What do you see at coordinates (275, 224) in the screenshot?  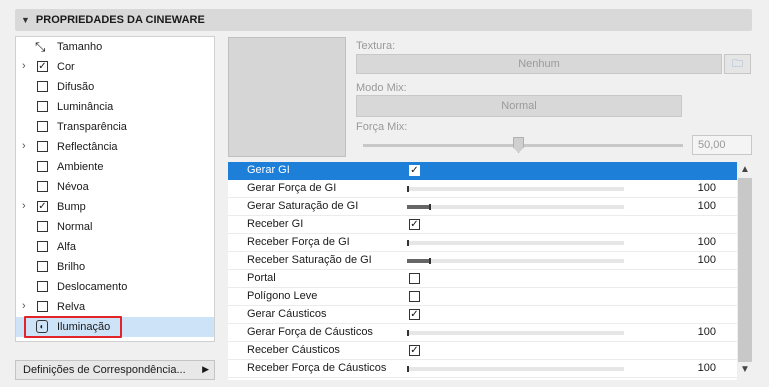 I see `property-name: Receber GI` at bounding box center [275, 224].